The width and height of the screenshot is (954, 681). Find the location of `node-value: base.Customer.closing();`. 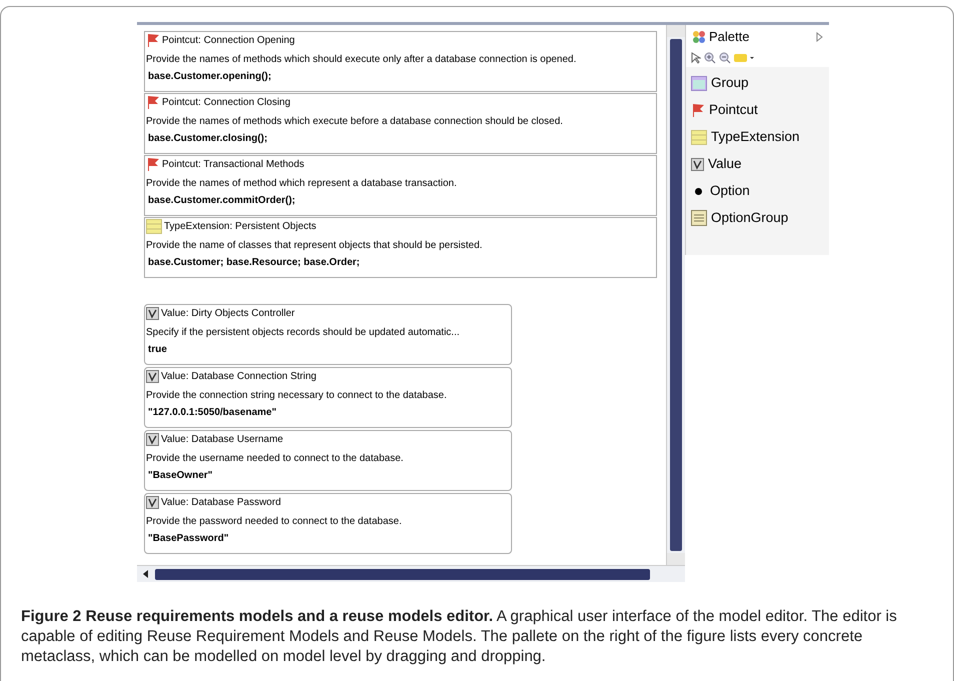

node-value: base.Customer.closing(); is located at coordinates (207, 139).